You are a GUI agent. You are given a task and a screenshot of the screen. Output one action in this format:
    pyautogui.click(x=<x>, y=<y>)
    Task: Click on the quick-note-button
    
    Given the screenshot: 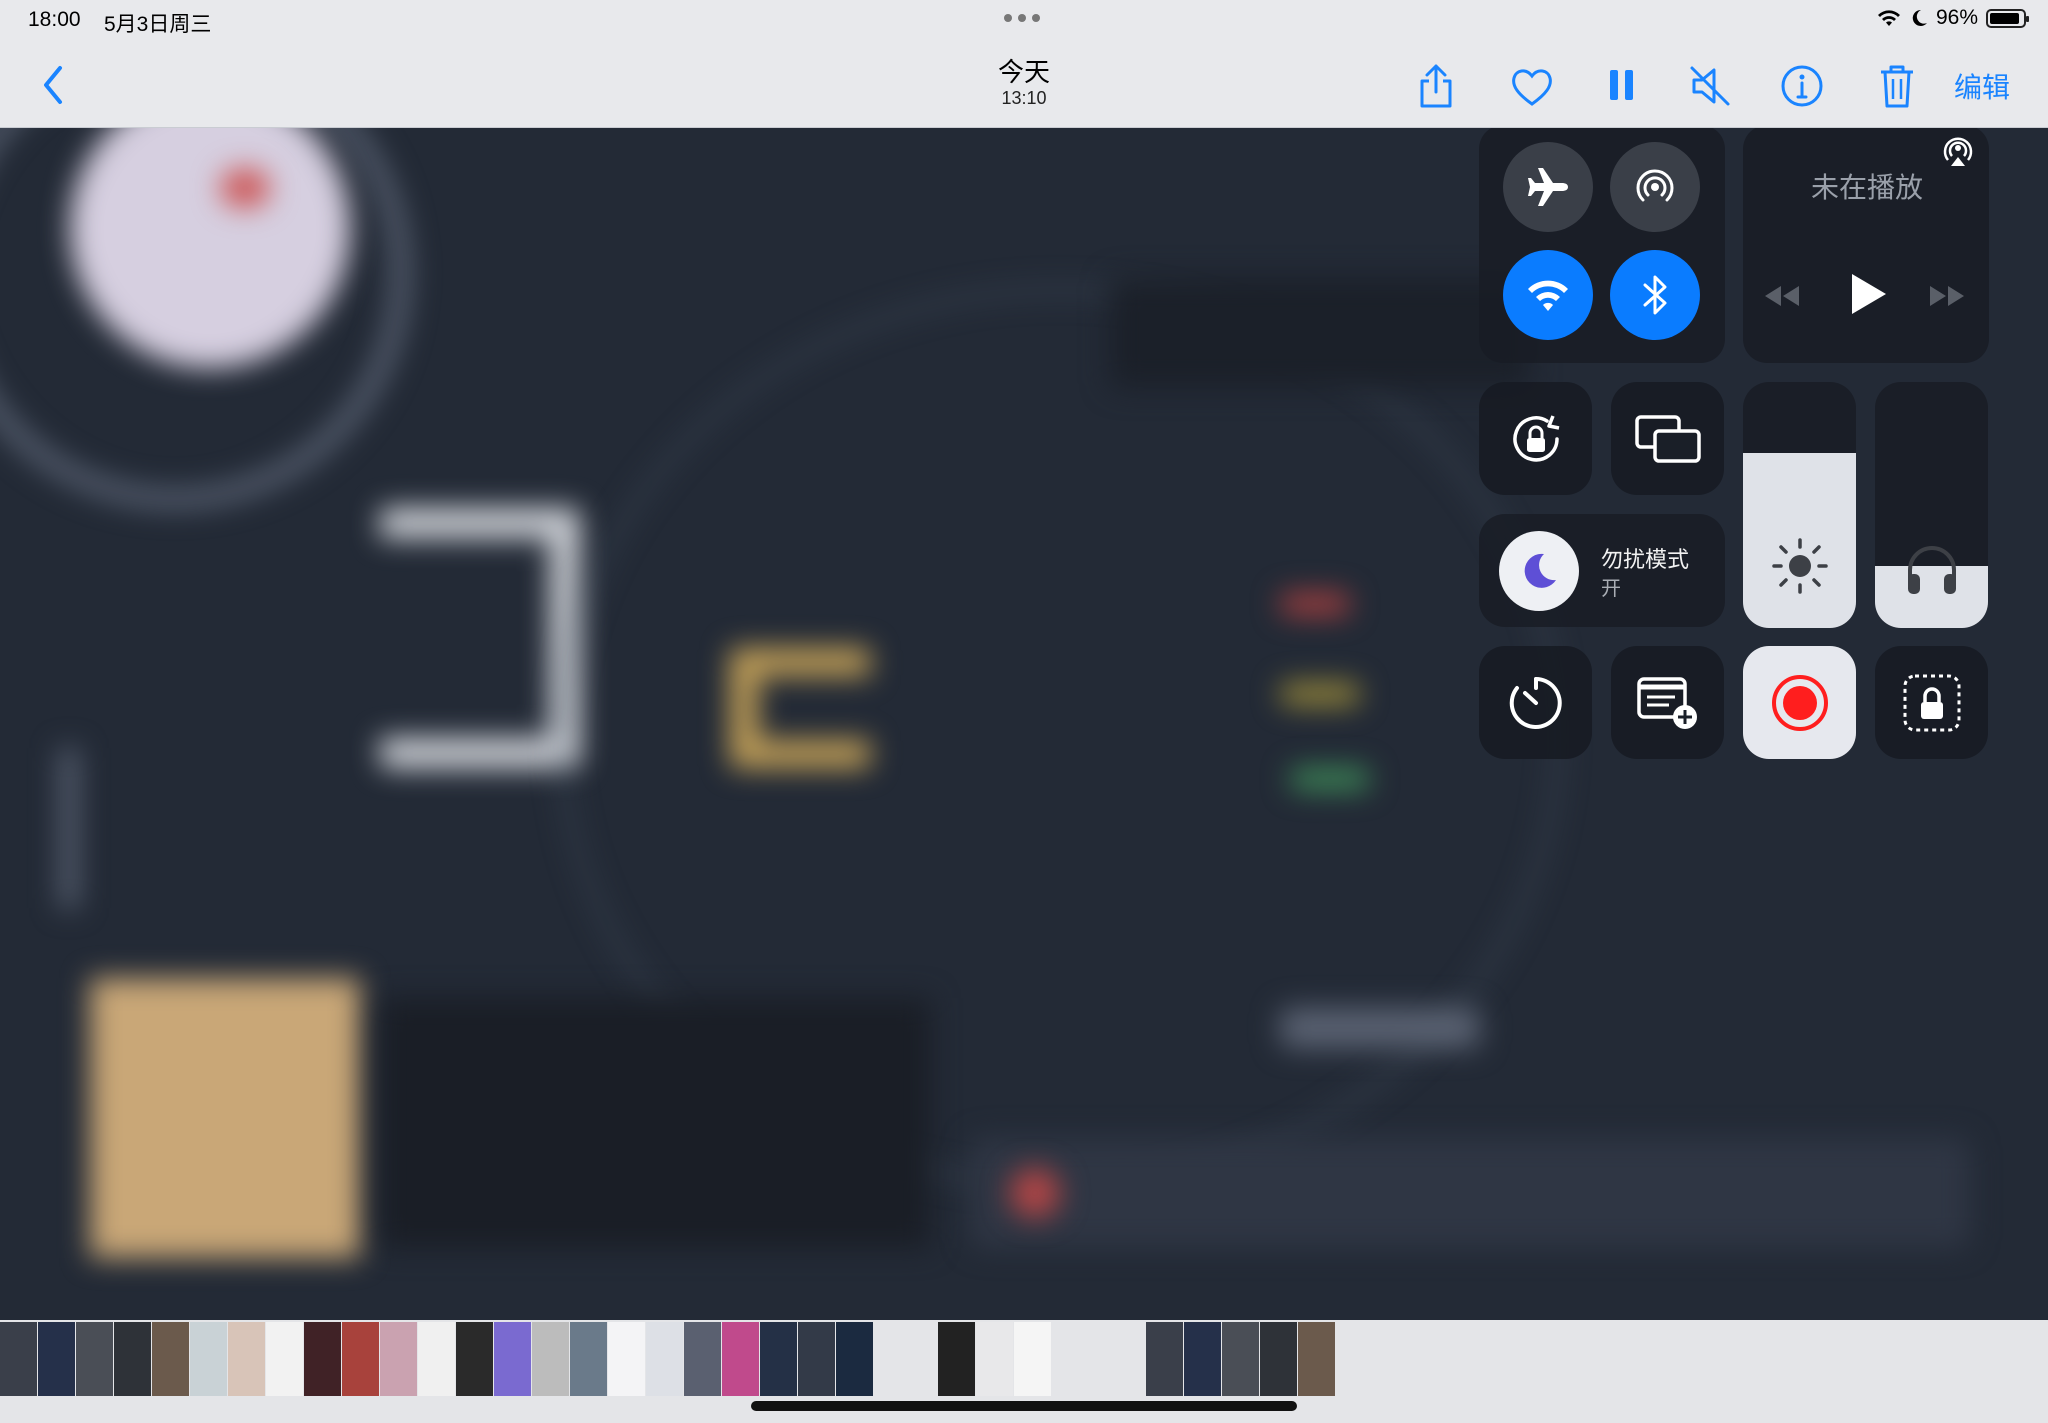 What is the action you would take?
    pyautogui.click(x=1667, y=702)
    